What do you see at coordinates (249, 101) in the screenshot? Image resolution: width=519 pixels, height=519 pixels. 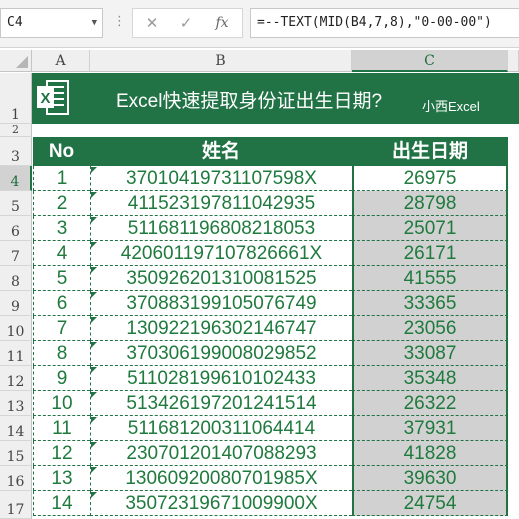 I see `banner-title: Excel快速提取身份证出生日期?` at bounding box center [249, 101].